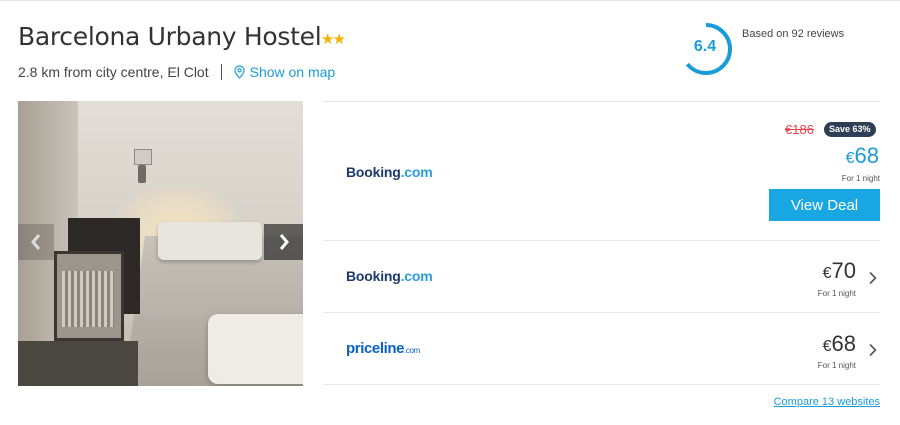  What do you see at coordinates (113, 72) in the screenshot?
I see `distance-text: 2.8 km from city centre, El Clot` at bounding box center [113, 72].